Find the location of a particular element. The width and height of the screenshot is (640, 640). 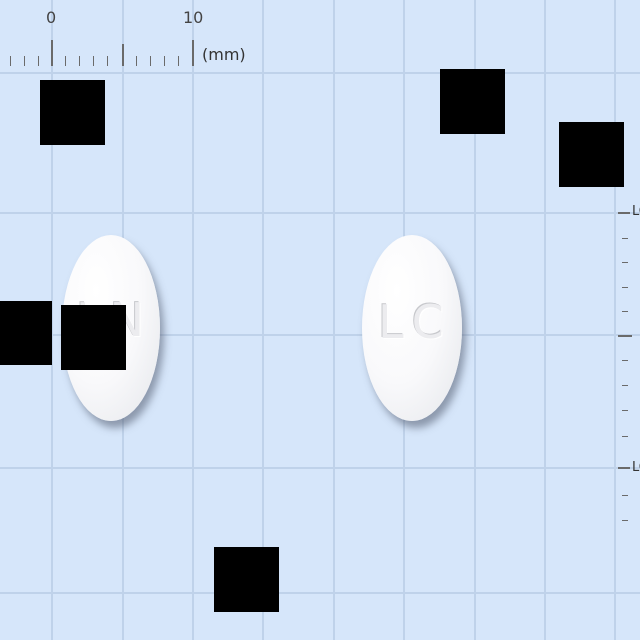

ruler-label-10: 10 is located at coordinates (193, 17).